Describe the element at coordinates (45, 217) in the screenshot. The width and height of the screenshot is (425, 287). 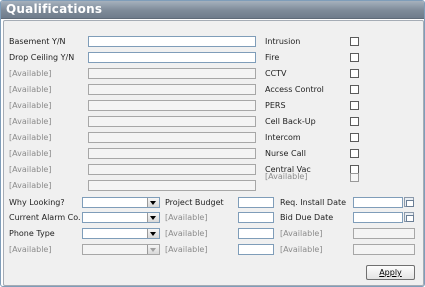
I see `combo-label-current-alarm-co: Current Alarm Co.` at that location.